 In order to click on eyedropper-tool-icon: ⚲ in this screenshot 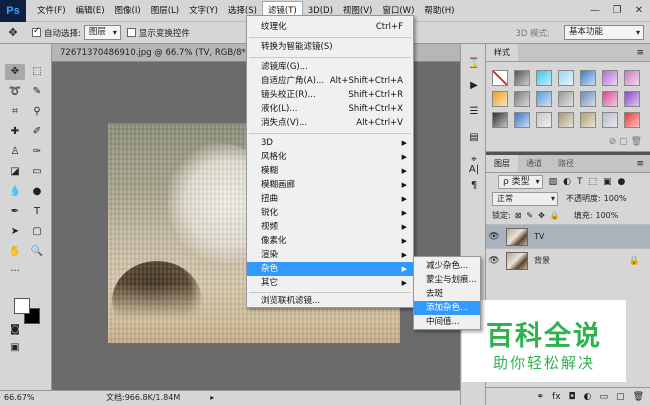, I will do `click(37, 112)`.